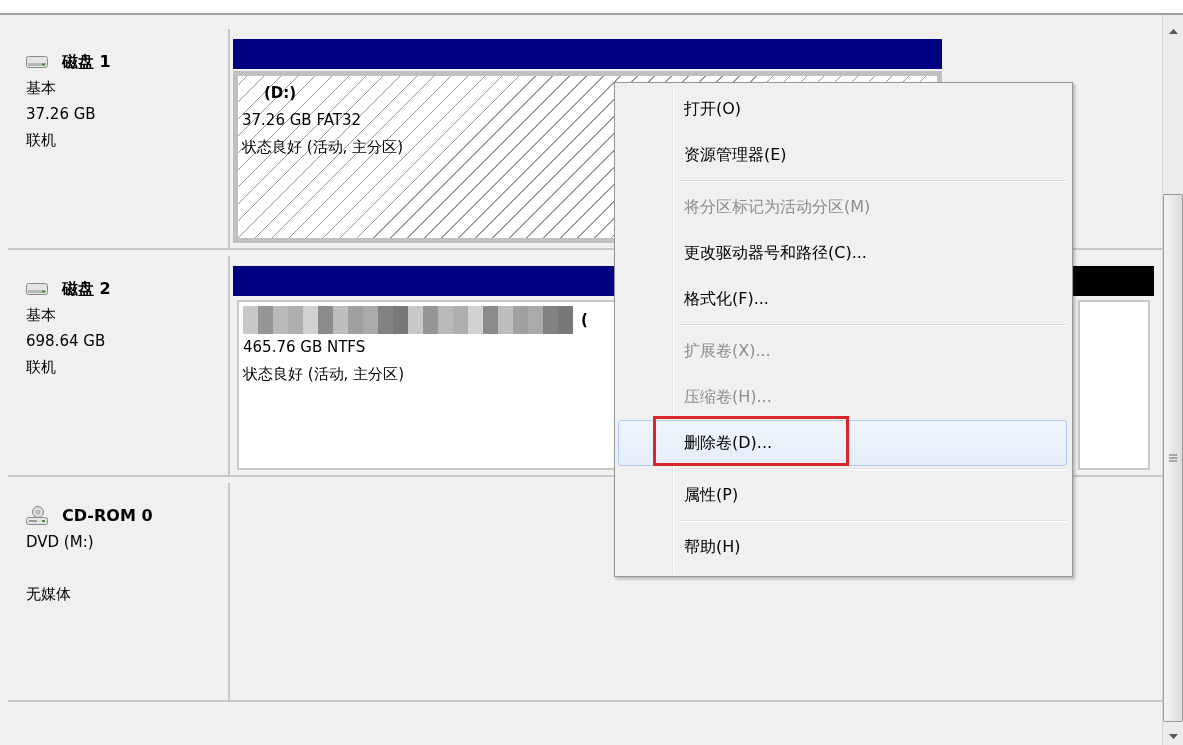 Image resolution: width=1183 pixels, height=745 pixels. What do you see at coordinates (1114, 368) in the screenshot?
I see `partition-block` at bounding box center [1114, 368].